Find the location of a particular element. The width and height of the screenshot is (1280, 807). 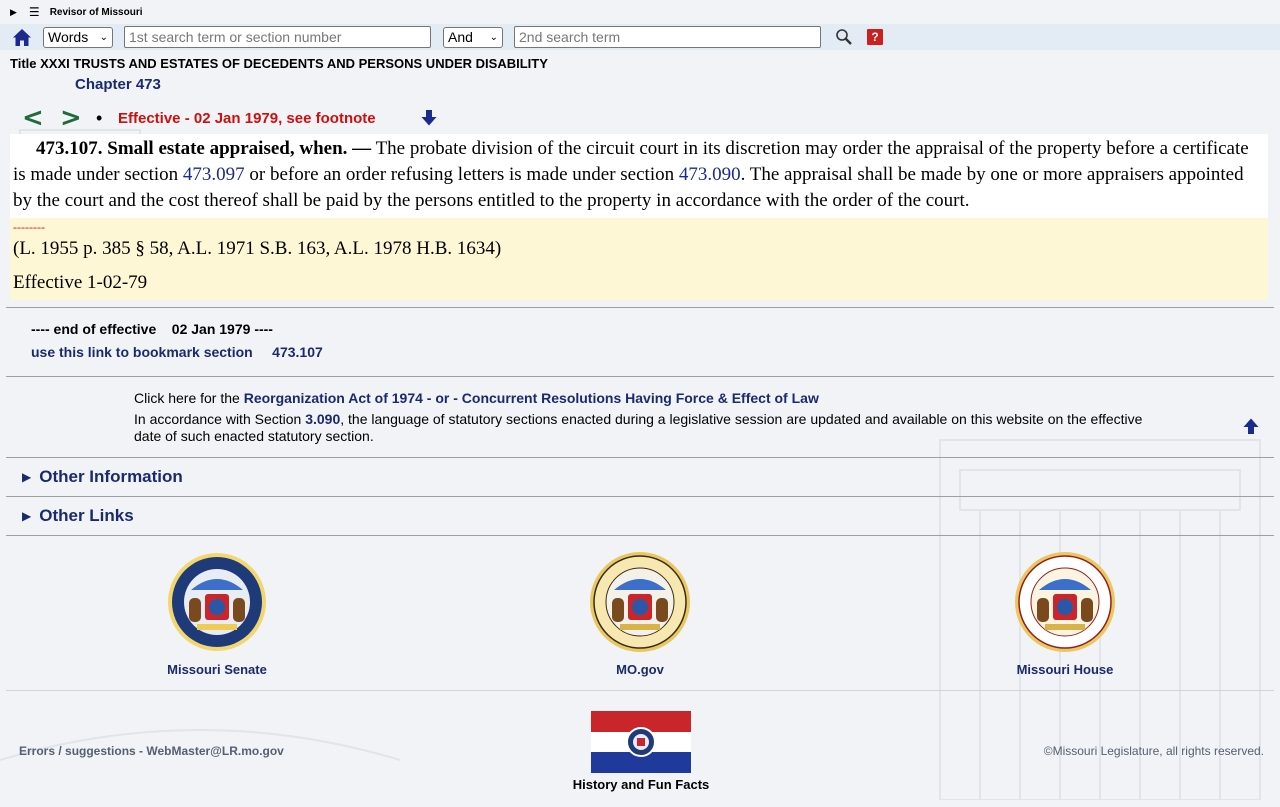

second-search-term-placeholder: 2nd search term is located at coordinates (570, 37).